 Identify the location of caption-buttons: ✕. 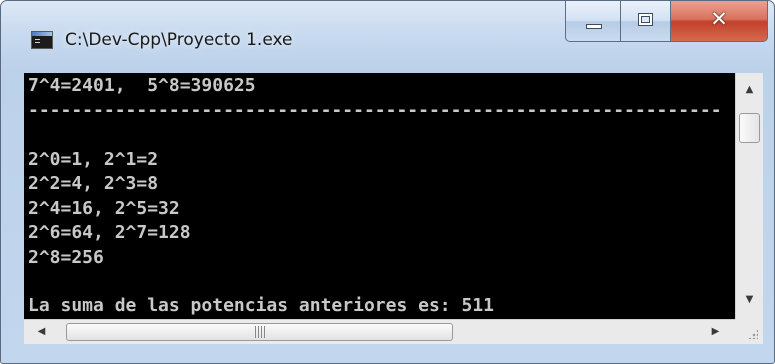
(666, 21).